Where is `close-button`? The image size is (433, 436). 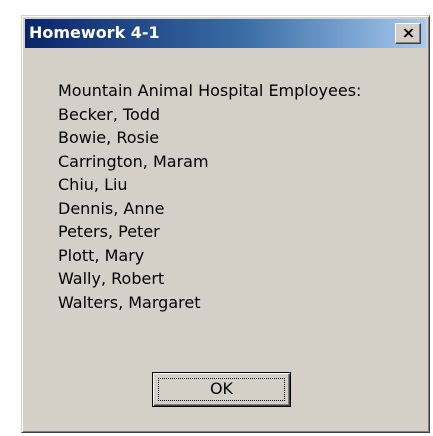
close-button is located at coordinates (408, 33).